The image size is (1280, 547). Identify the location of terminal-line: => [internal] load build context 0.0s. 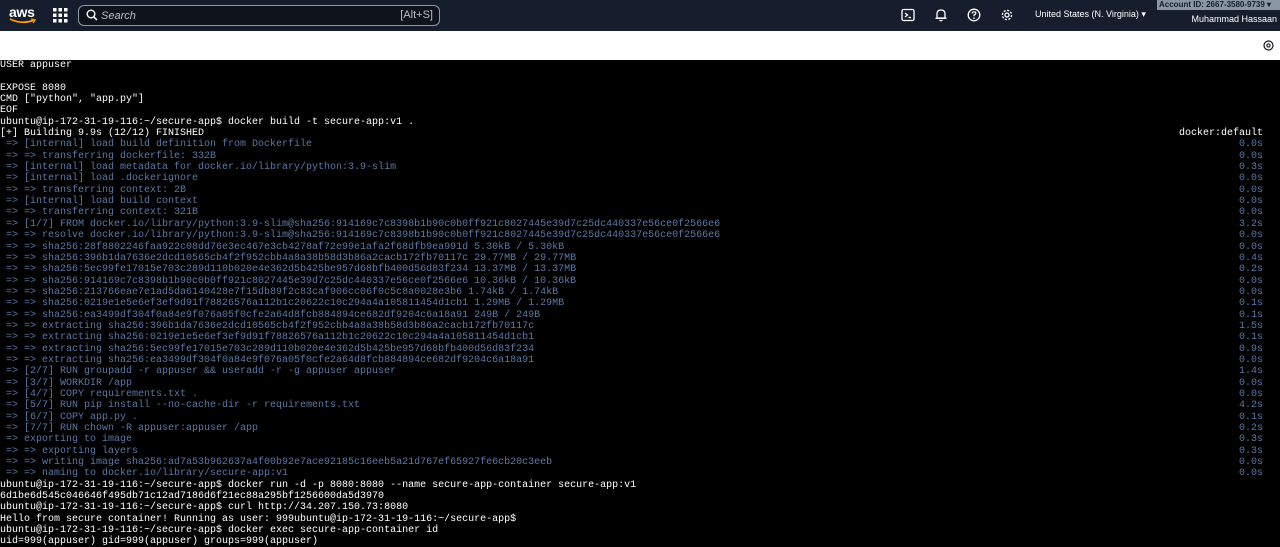
(640, 201).